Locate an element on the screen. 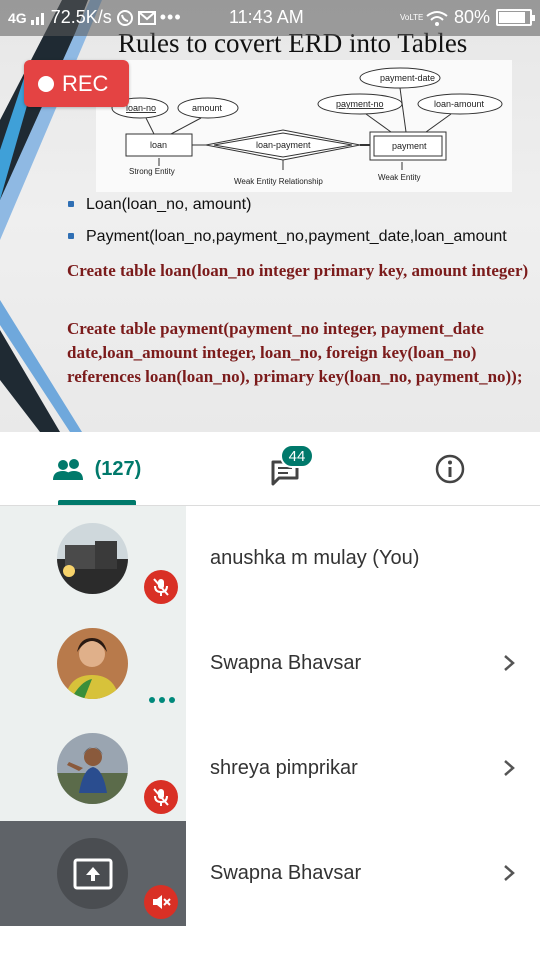 This screenshot has width=540, height=960. attr-amount: amount is located at coordinates (207, 108).